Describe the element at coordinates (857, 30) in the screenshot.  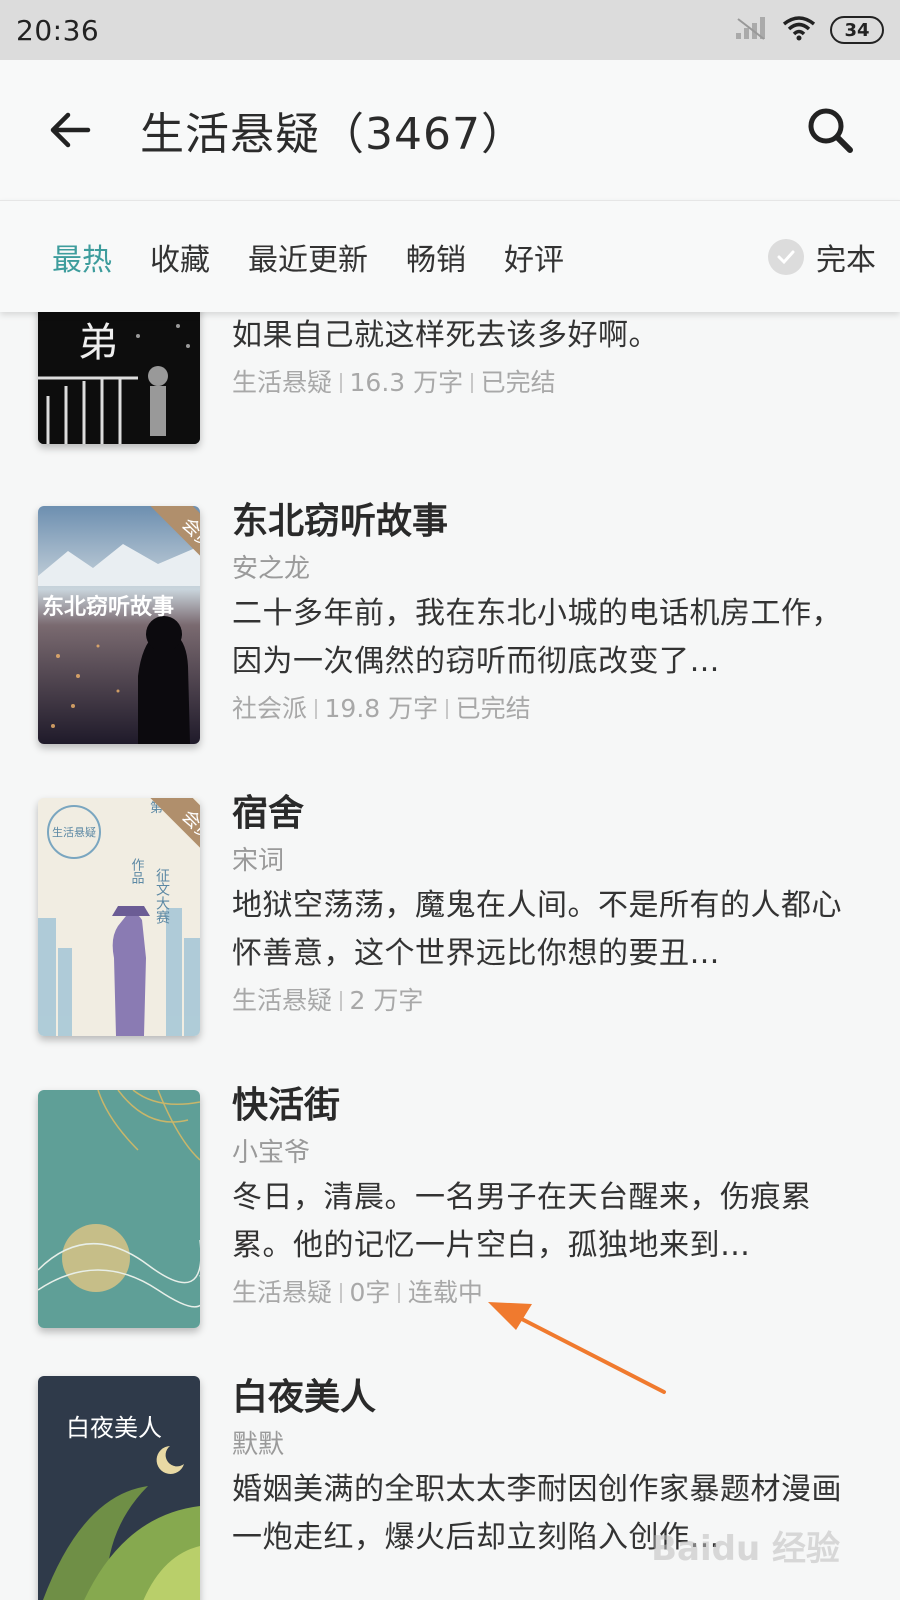
I see `battery-icon: 34` at that location.